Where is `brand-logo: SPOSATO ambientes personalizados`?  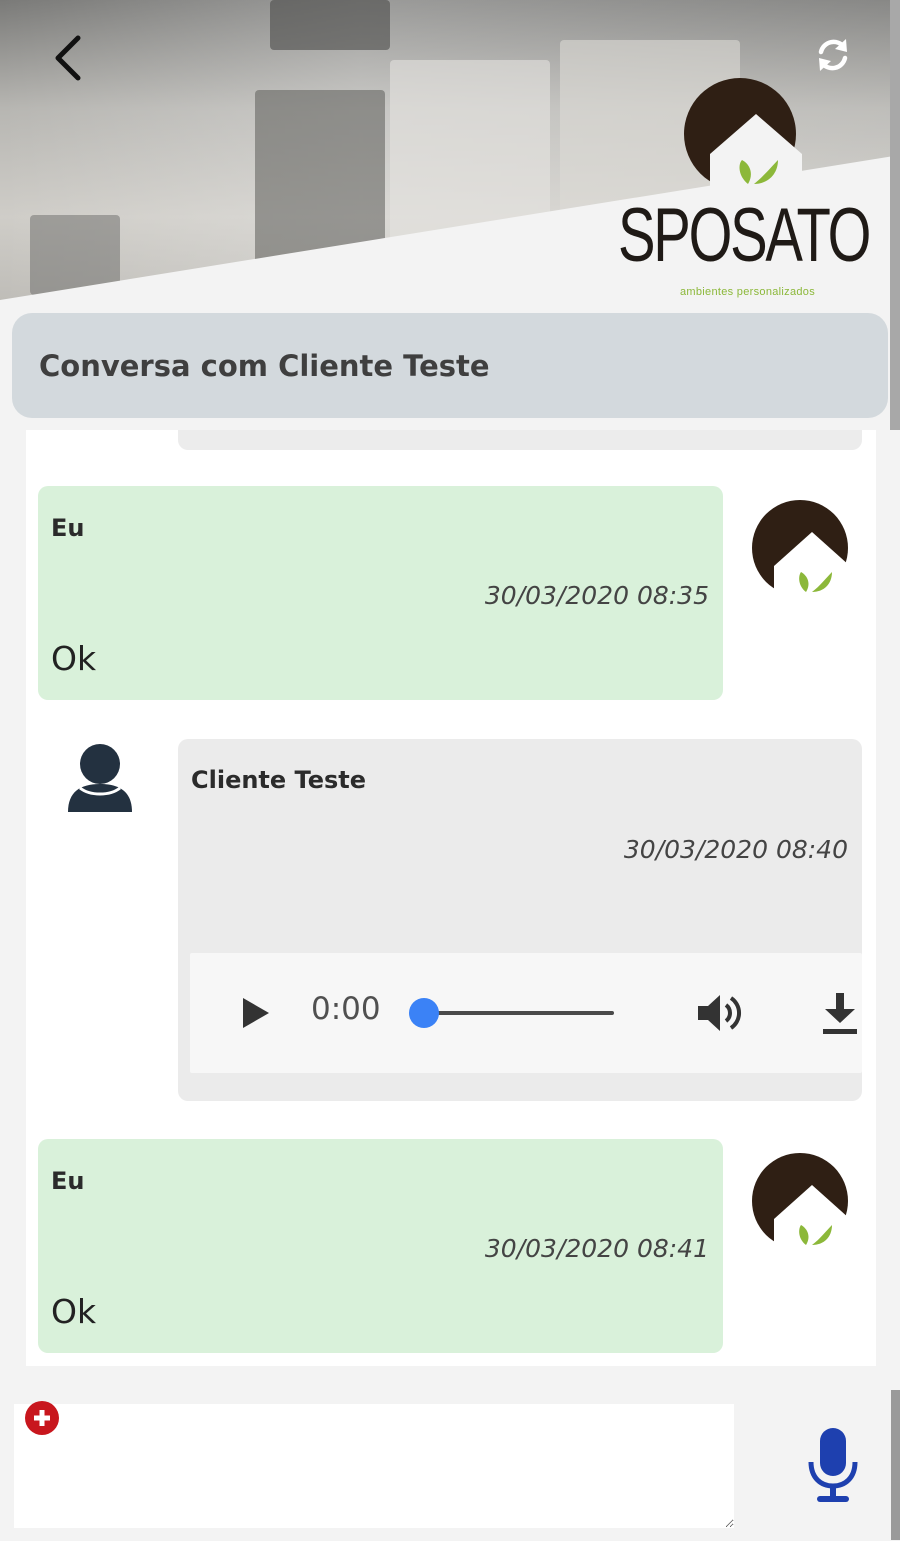 brand-logo: SPOSATO ambientes personalizados is located at coordinates (744, 189).